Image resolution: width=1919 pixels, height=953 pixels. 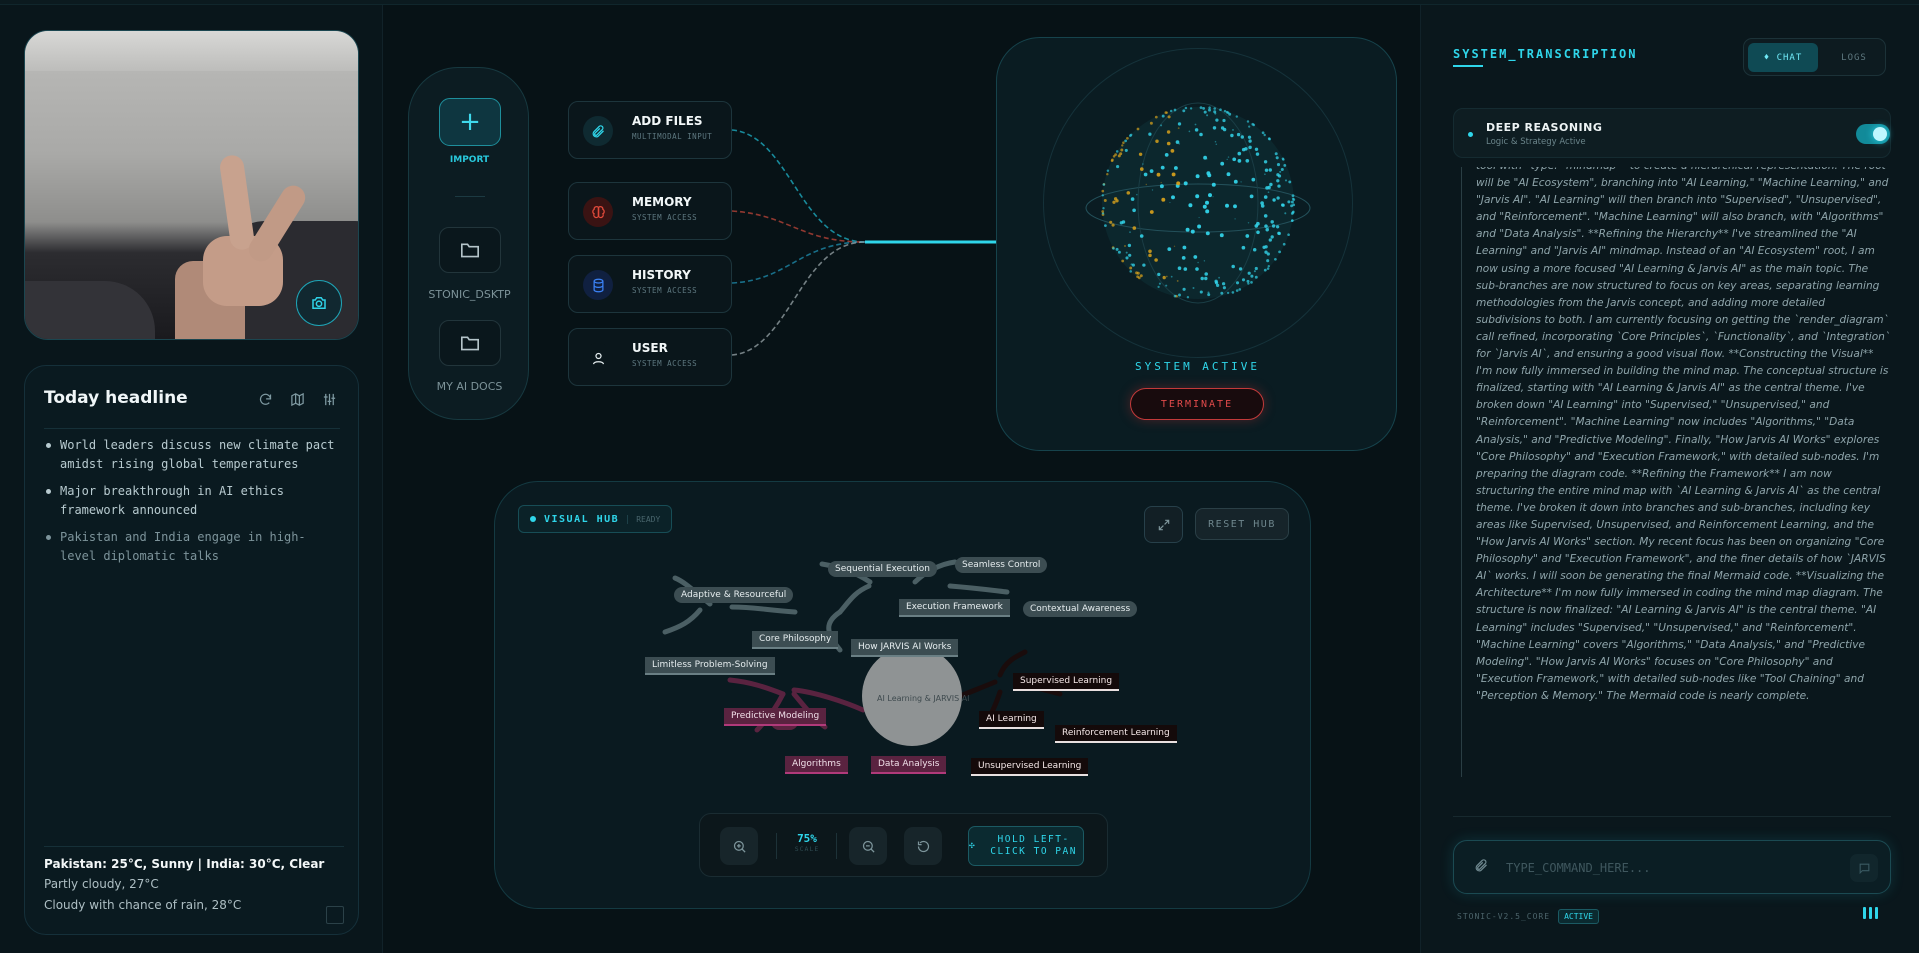 I want to click on deep-reasoning-toggle, so click(x=1873, y=134).